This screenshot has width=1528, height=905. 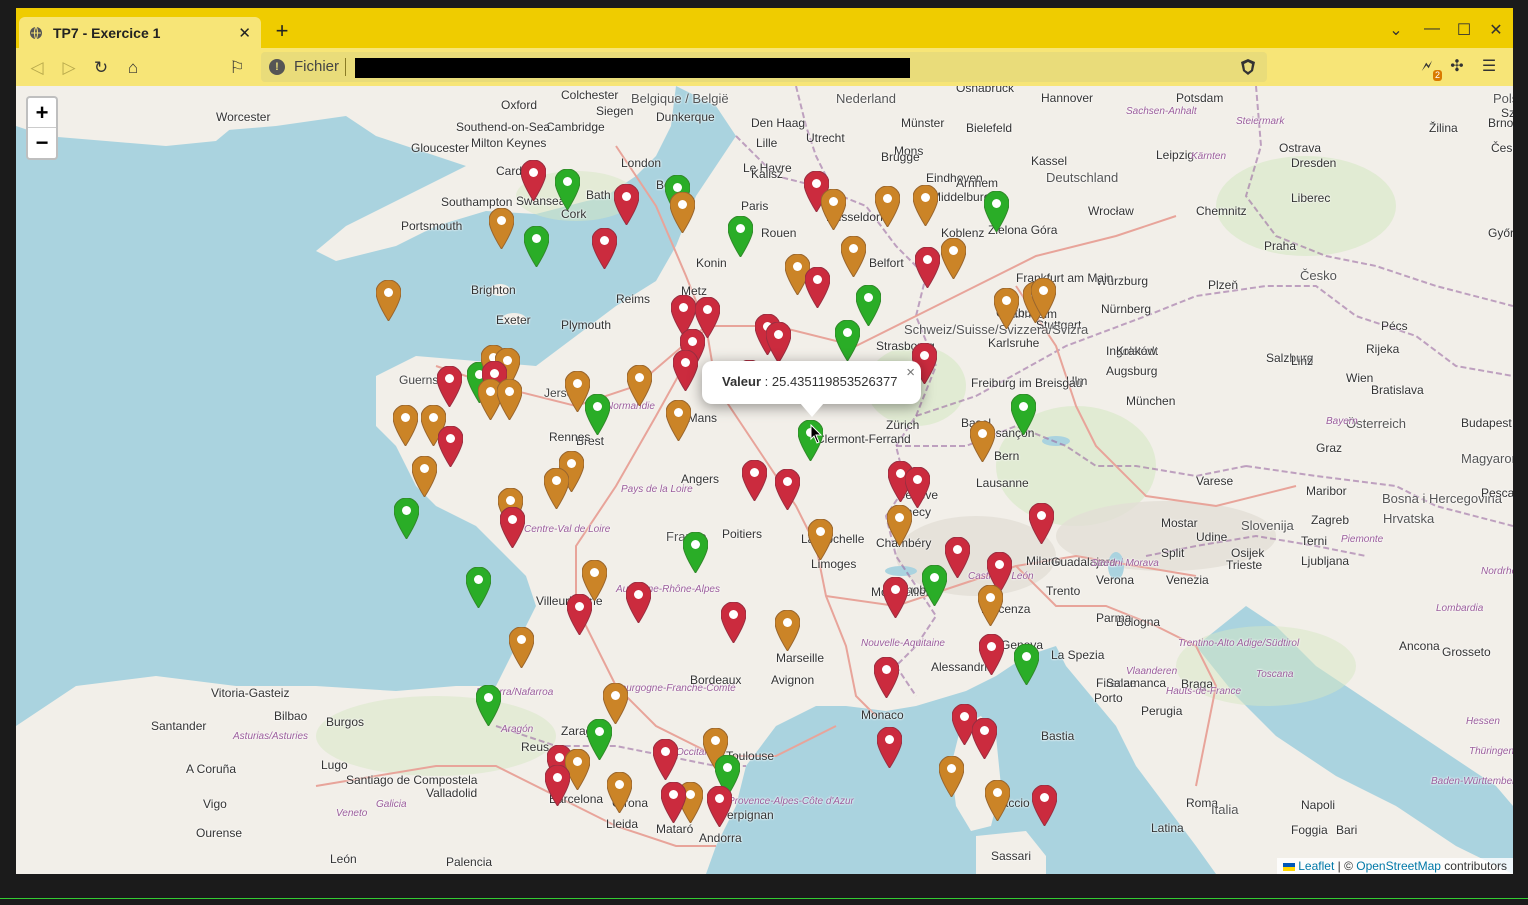 What do you see at coordinates (1464, 30) in the screenshot?
I see `maximize-icon: ☐` at bounding box center [1464, 30].